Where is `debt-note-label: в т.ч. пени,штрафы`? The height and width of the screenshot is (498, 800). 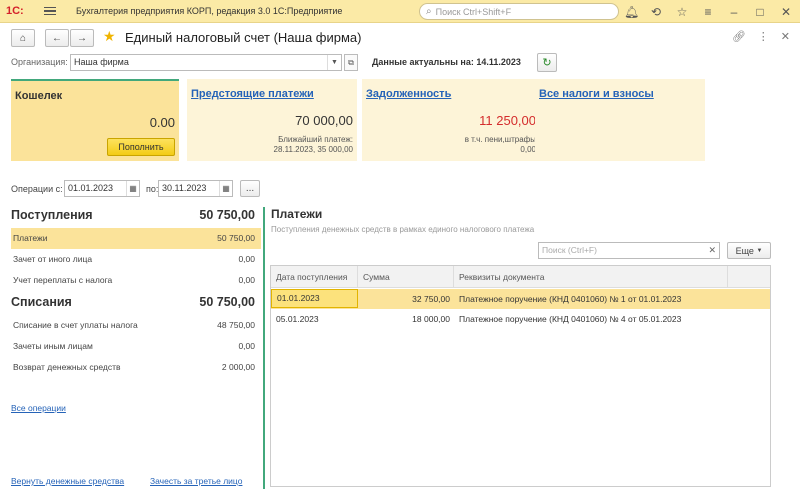
debt-note-label: в т.ч. пени,штрафы is located at coordinates (500, 139).